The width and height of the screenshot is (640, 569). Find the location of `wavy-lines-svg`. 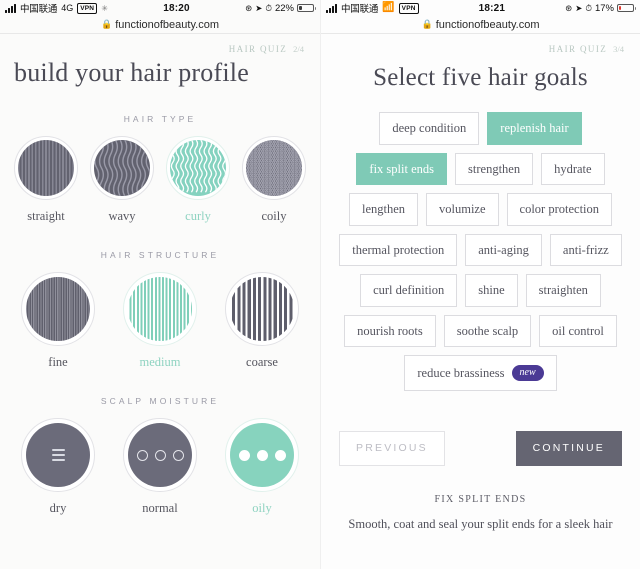

wavy-lines-svg is located at coordinates (122, 168).